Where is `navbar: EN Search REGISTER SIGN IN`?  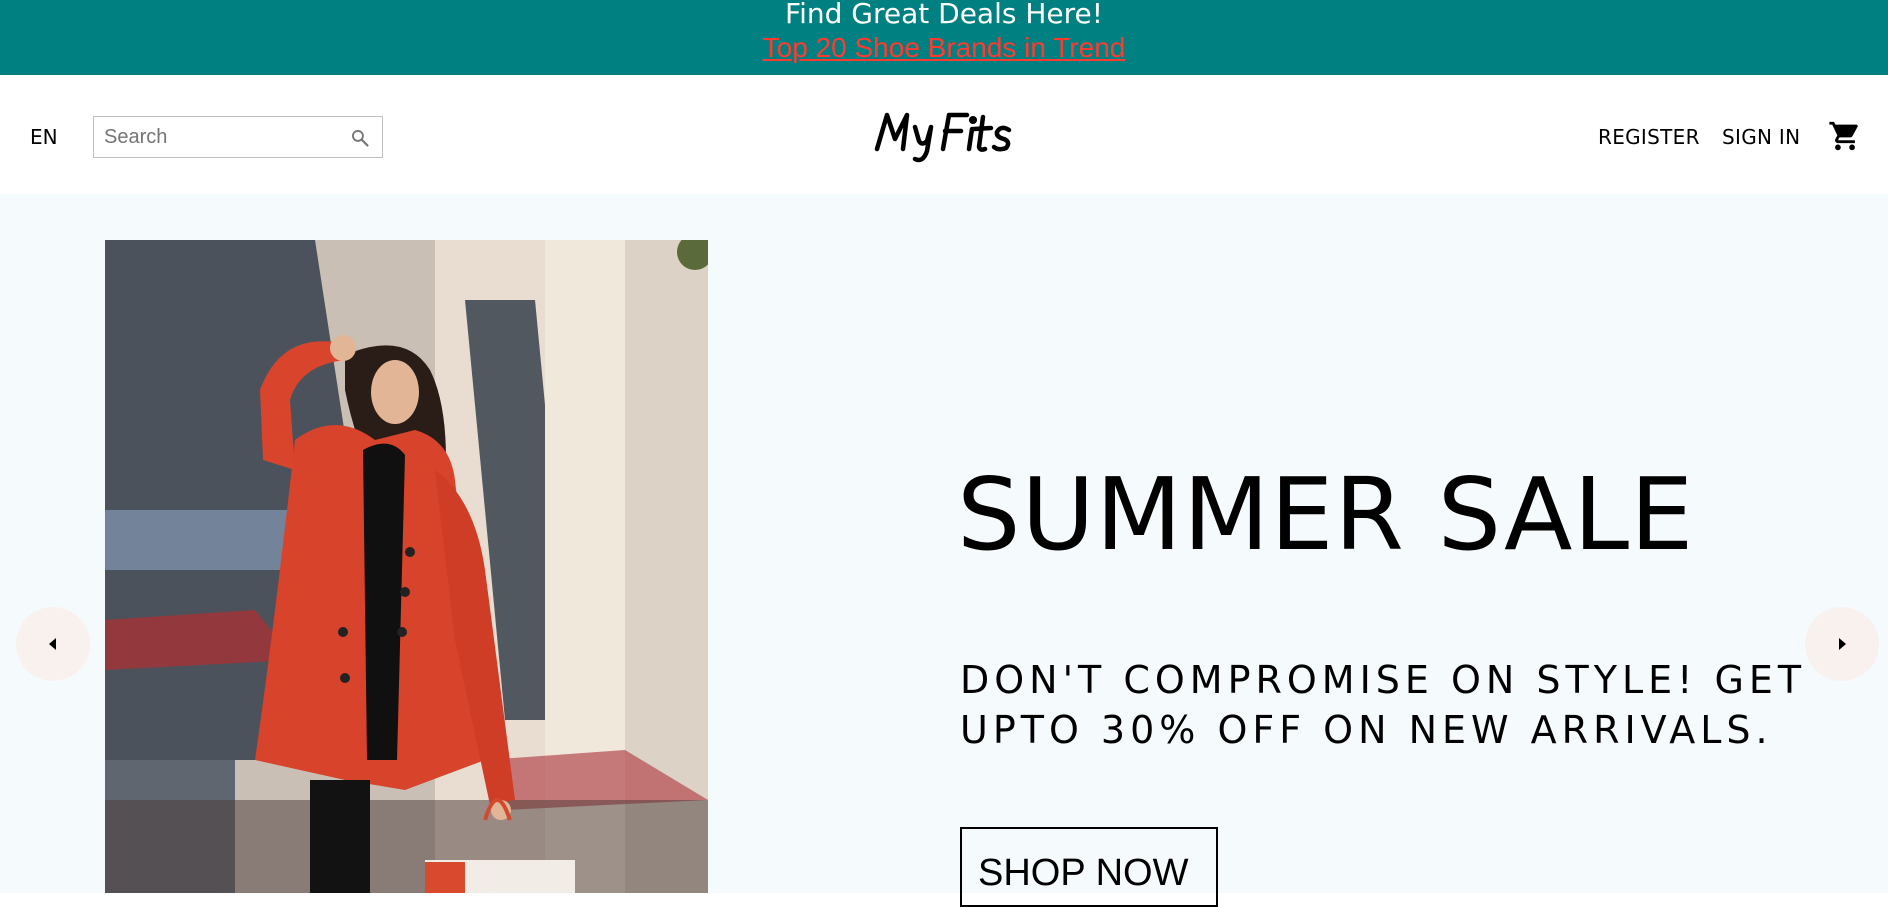
navbar: EN Search REGISTER SIGN IN is located at coordinates (944, 134).